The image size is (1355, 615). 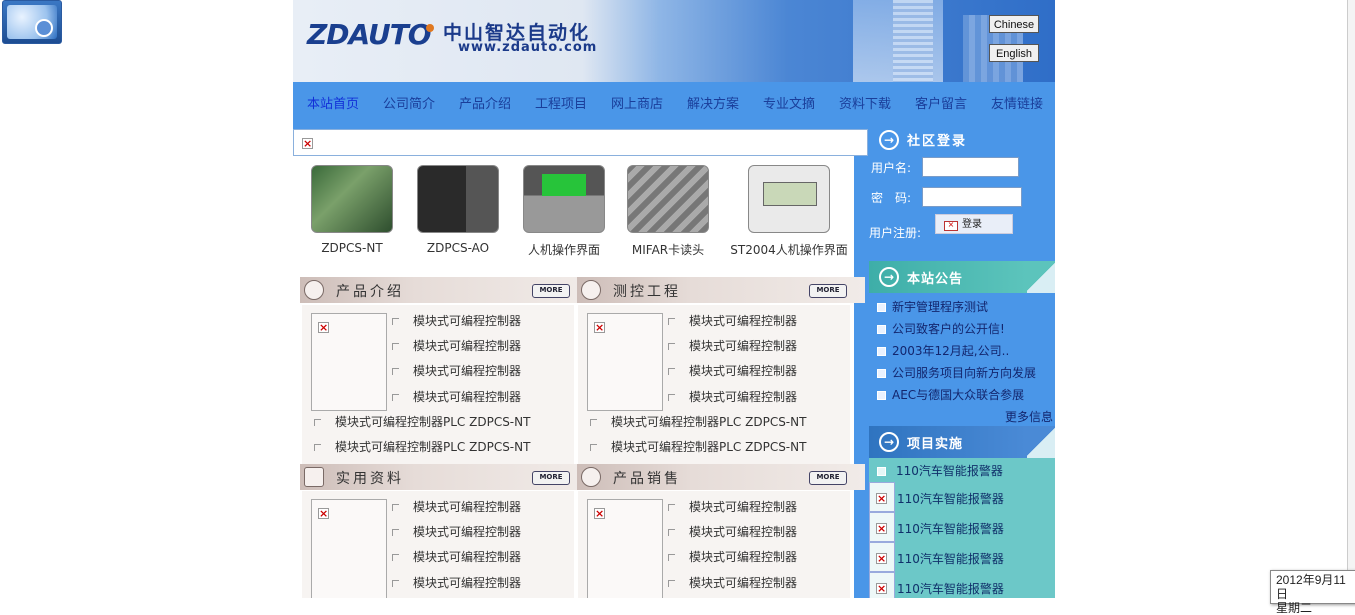 I want to click on top-banner: ×, so click(x=580, y=142).